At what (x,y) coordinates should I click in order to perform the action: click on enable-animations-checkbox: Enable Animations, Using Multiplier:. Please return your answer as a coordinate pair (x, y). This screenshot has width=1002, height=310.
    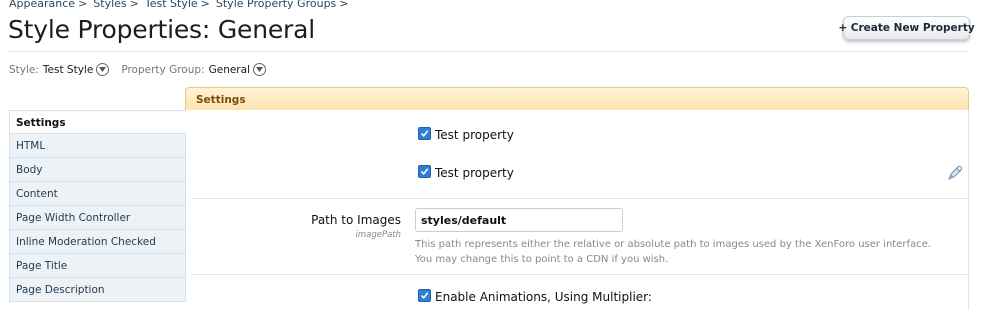
    Looking at the image, I should click on (535, 296).